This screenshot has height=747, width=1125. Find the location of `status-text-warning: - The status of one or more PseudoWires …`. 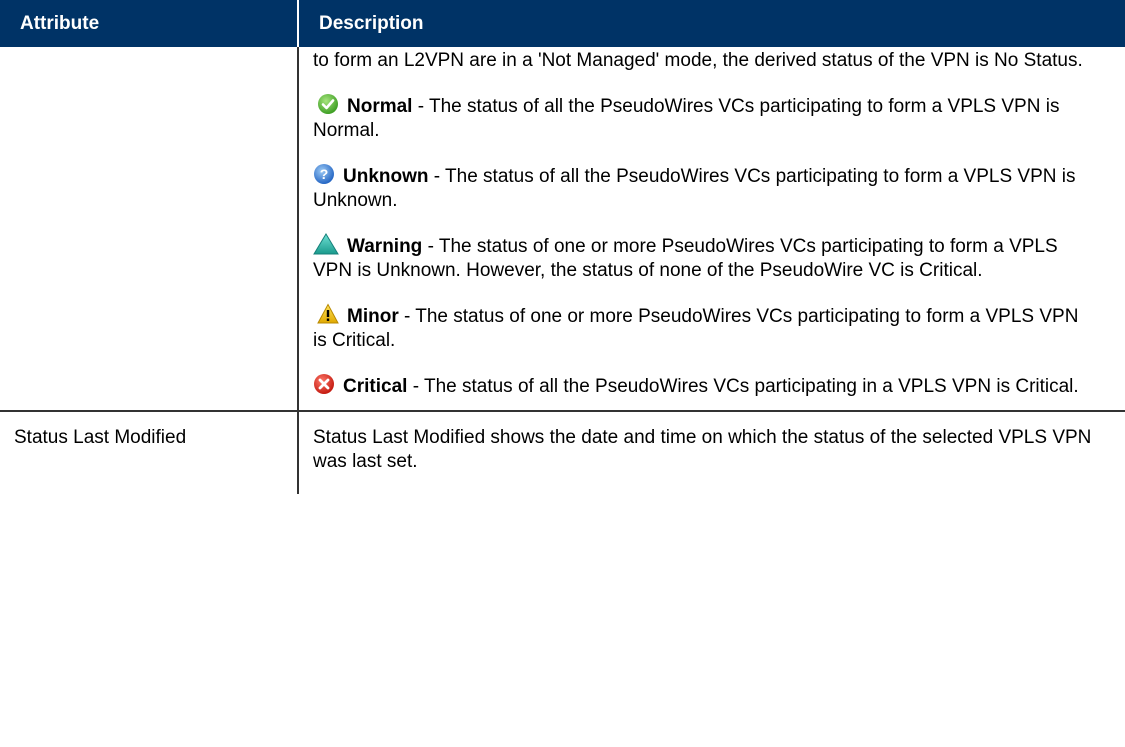

status-text-warning: - The status of one or more PseudoWires … is located at coordinates (685, 258).